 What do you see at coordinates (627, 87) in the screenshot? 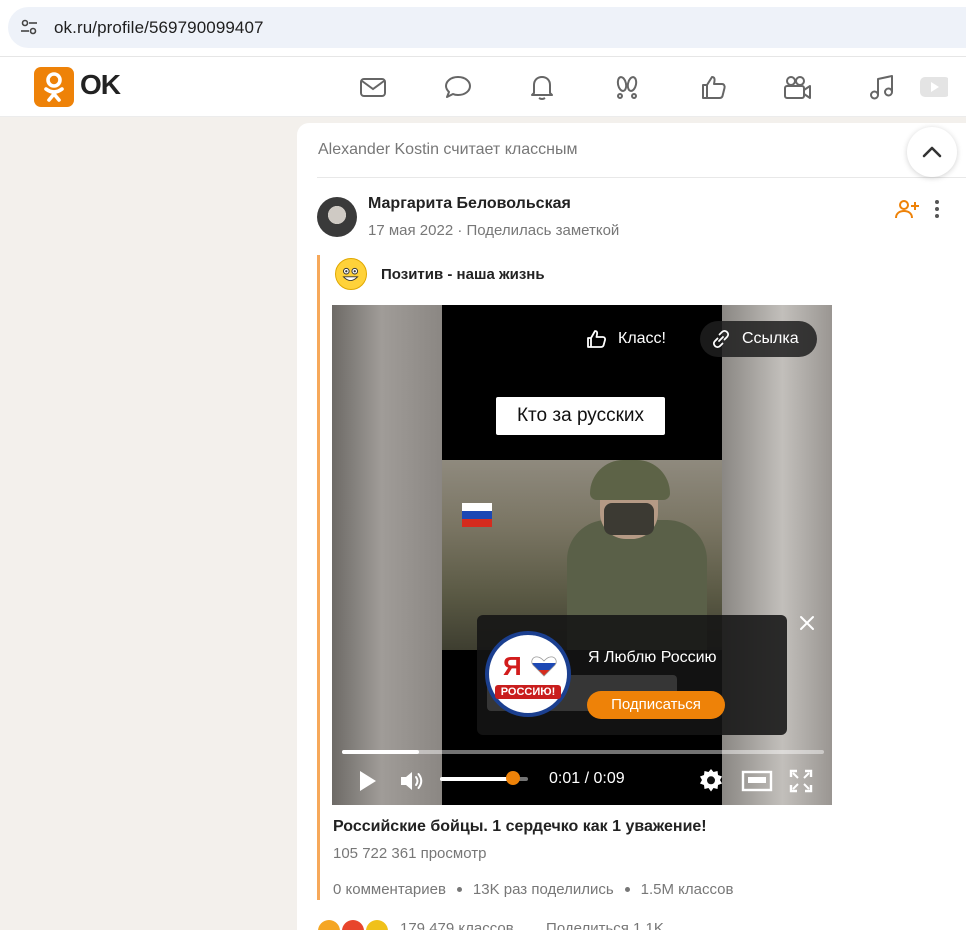
I see `events-icon` at bounding box center [627, 87].